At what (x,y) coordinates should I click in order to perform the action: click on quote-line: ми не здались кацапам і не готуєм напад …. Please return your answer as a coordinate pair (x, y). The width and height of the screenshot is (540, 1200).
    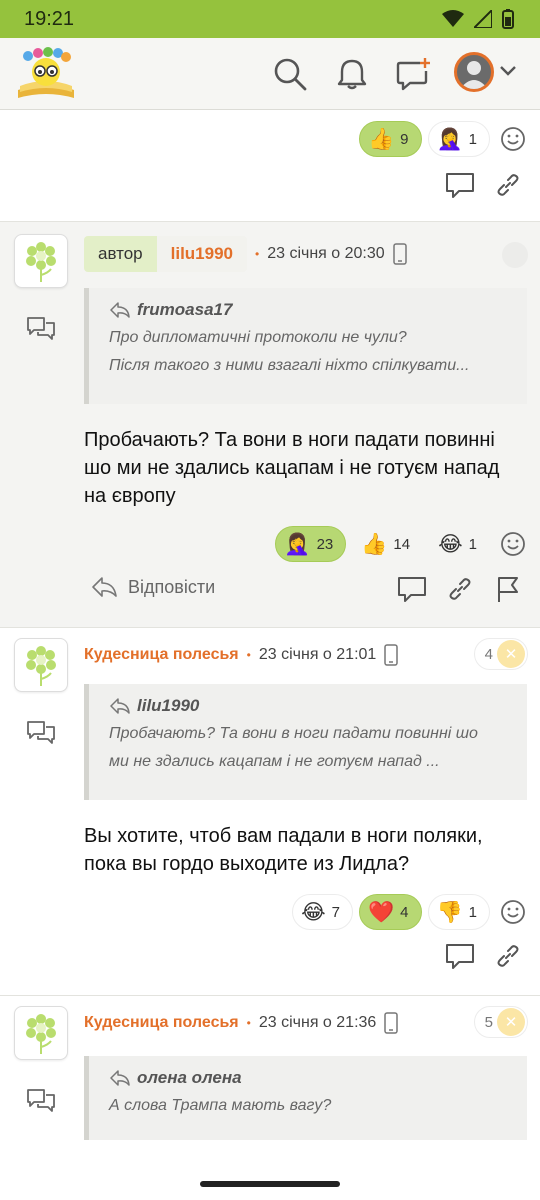
    Looking at the image, I should click on (274, 761).